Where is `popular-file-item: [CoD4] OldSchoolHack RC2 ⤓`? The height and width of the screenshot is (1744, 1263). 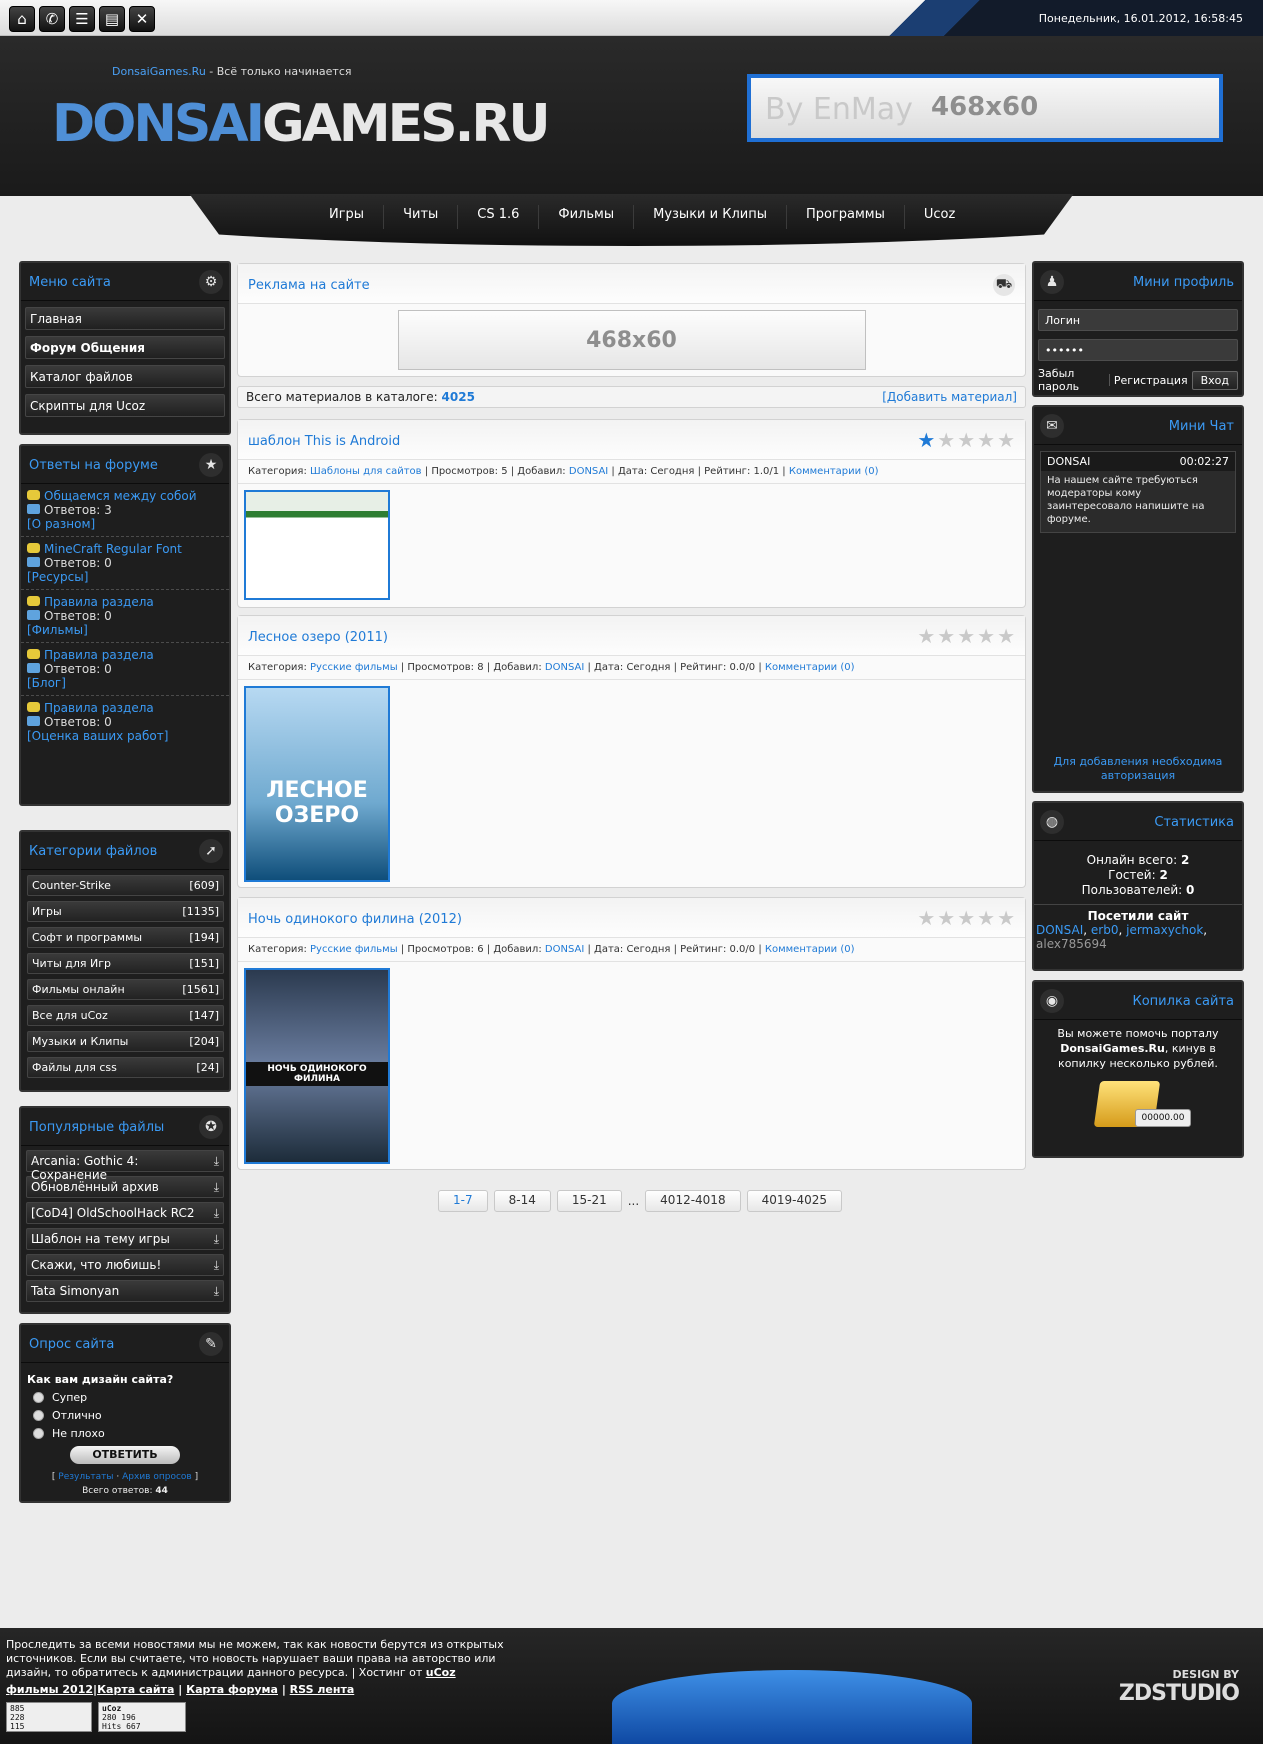 popular-file-item: [CoD4] OldSchoolHack RC2 ⤓ is located at coordinates (125, 1213).